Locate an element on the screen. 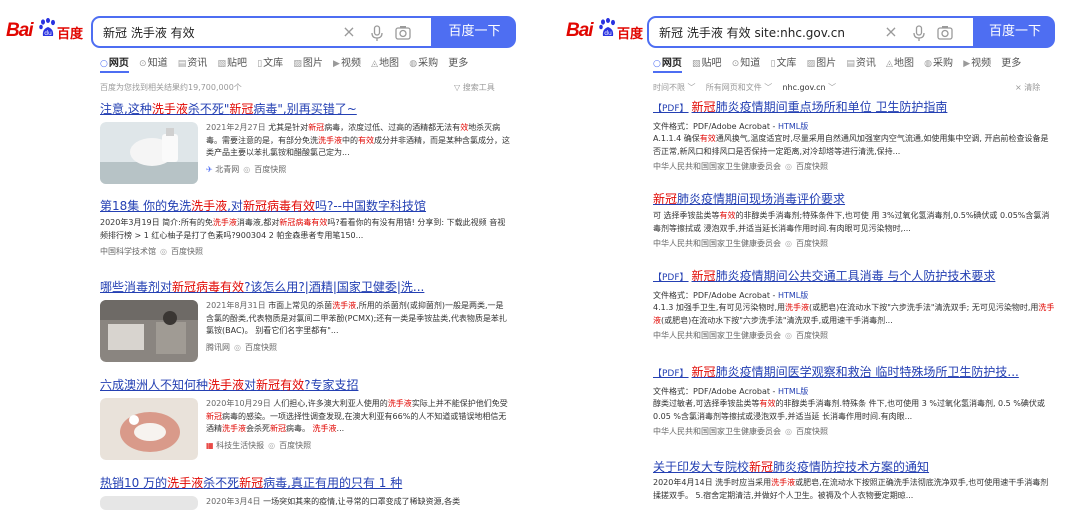  result-title: 注意,这种洗手液杀不死"新冠病毒",别再买错了~ is located at coordinates (305, 109).